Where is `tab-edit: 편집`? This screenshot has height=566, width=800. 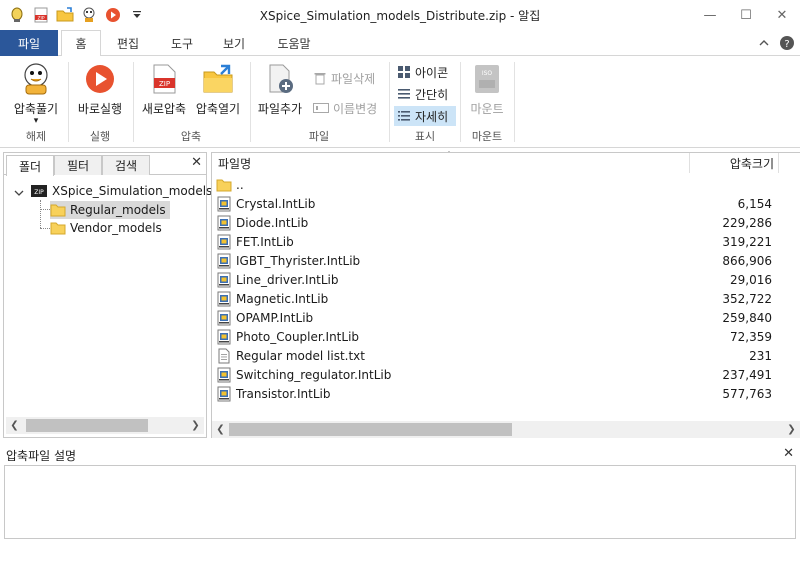
tab-edit: 편집 is located at coordinates (128, 43).